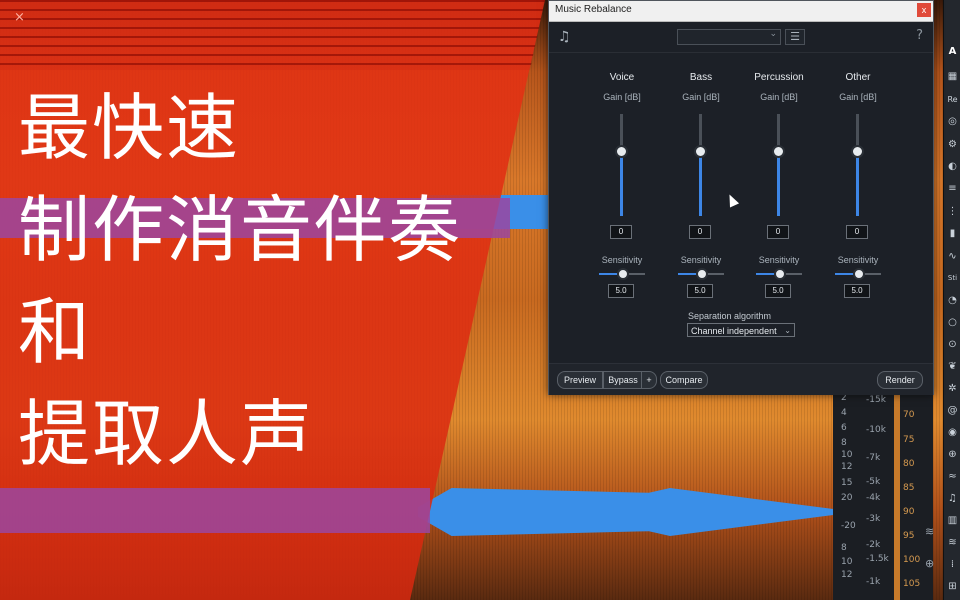 The width and height of the screenshot is (960, 600). What do you see at coordinates (952, 388) in the screenshot?
I see `gear-icon: ✲` at bounding box center [952, 388].